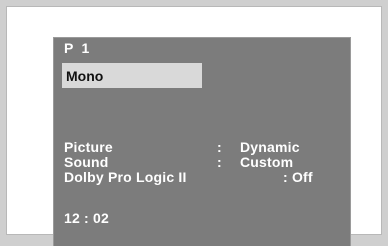 The height and width of the screenshot is (246, 388). What do you see at coordinates (132, 75) in the screenshot?
I see `sound-mode-highlight: Mono` at bounding box center [132, 75].